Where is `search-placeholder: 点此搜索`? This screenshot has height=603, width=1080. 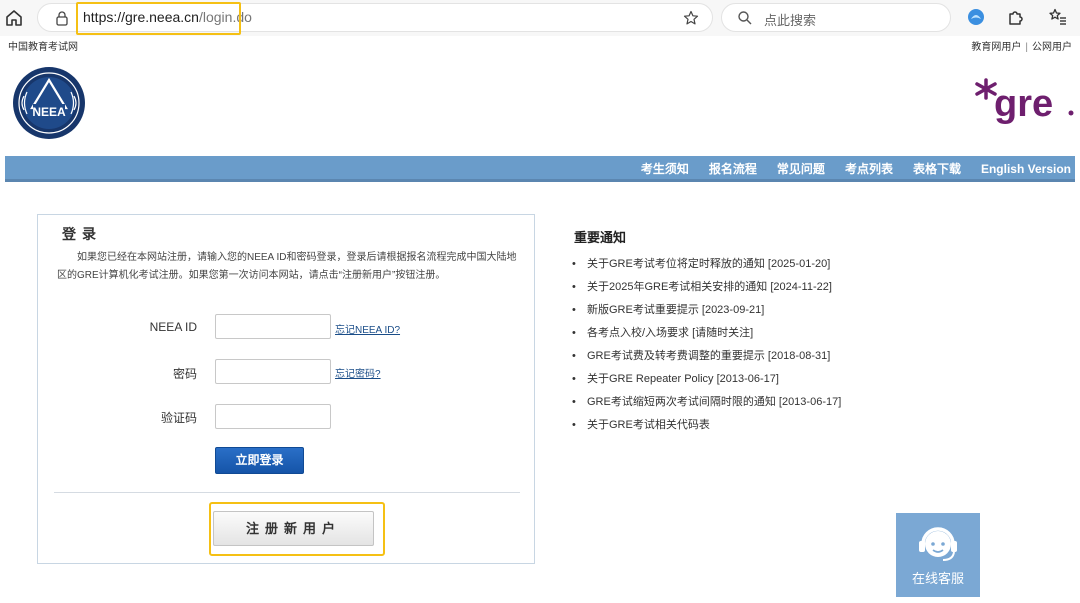 search-placeholder: 点此搜索 is located at coordinates (790, 20).